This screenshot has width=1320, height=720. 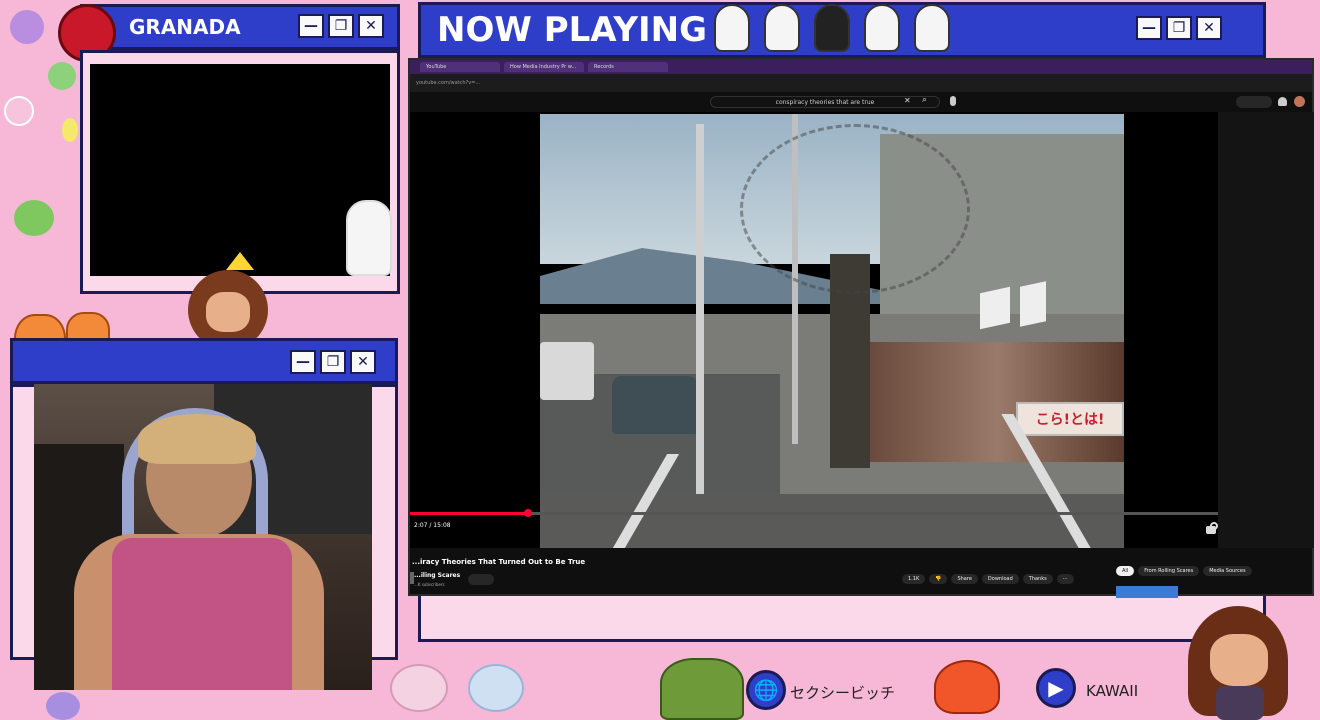 I want to click on progress-scrubber, so click(x=528, y=513).